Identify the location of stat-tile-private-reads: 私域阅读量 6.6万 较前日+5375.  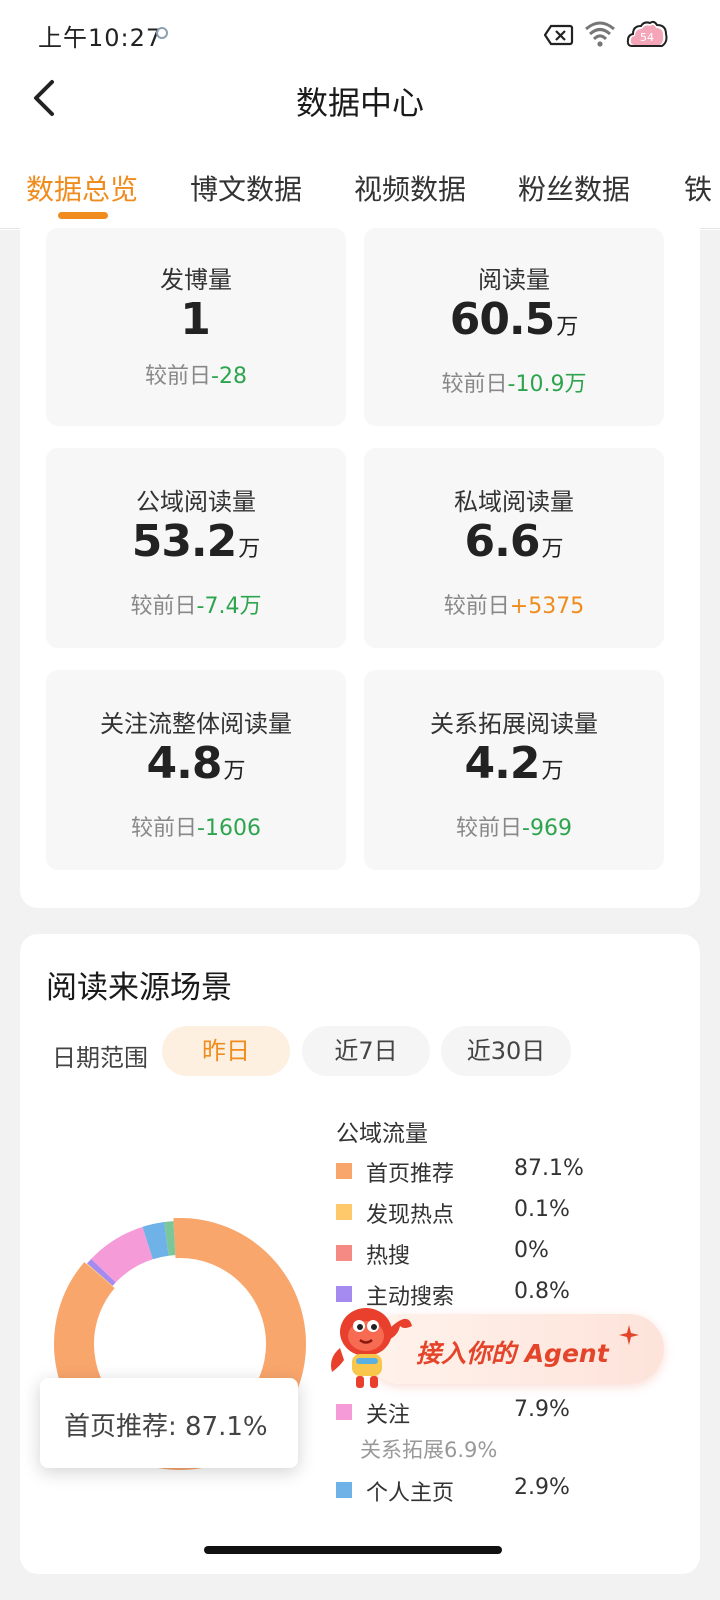
(514, 548).